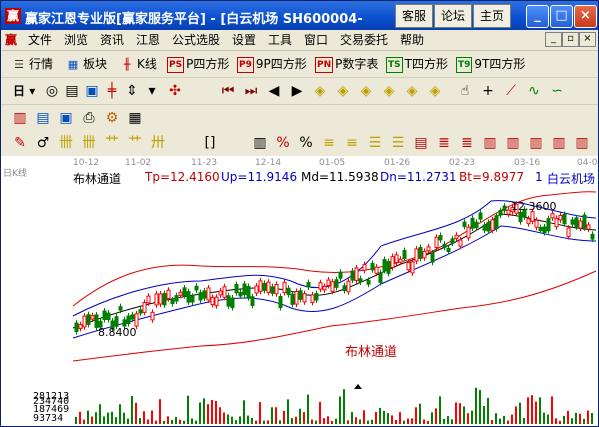 This screenshot has width=599, height=427. Describe the element at coordinates (490, 143) in the screenshot. I see `tool-i-icon: ▥` at that location.